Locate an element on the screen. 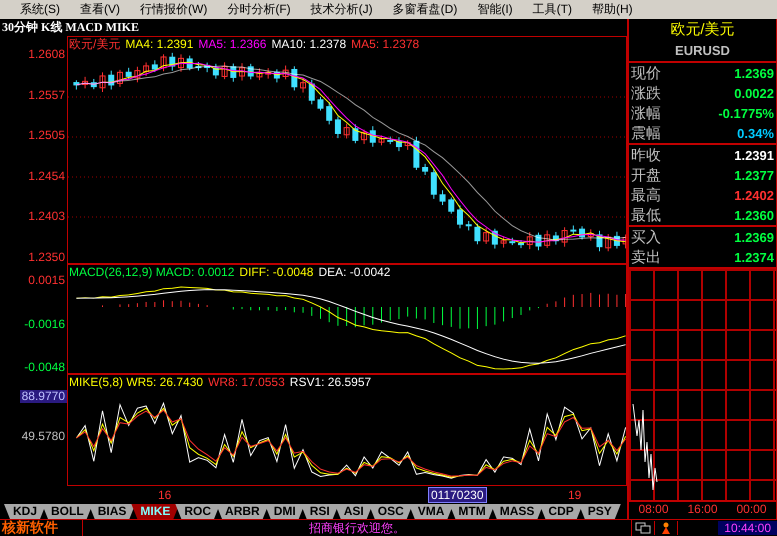 The image size is (777, 536). legend-label: MACD(26,12,9) MACD: 0.0012 is located at coordinates (151, 272).